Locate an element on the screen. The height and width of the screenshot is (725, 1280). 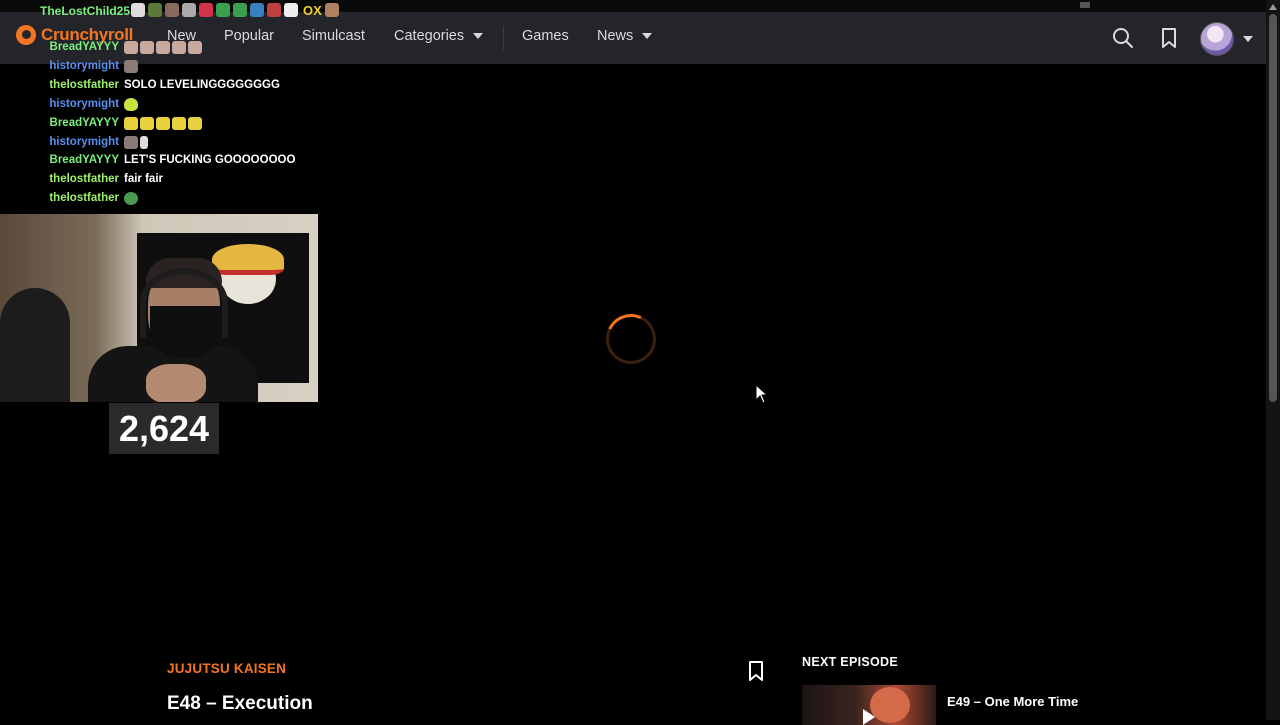
chat-emote-text: OX is located at coordinates (312, 10).